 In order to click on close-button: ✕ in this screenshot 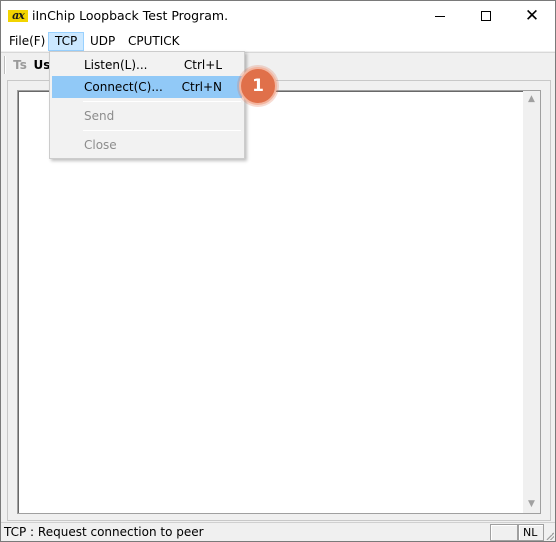, I will do `click(532, 16)`.